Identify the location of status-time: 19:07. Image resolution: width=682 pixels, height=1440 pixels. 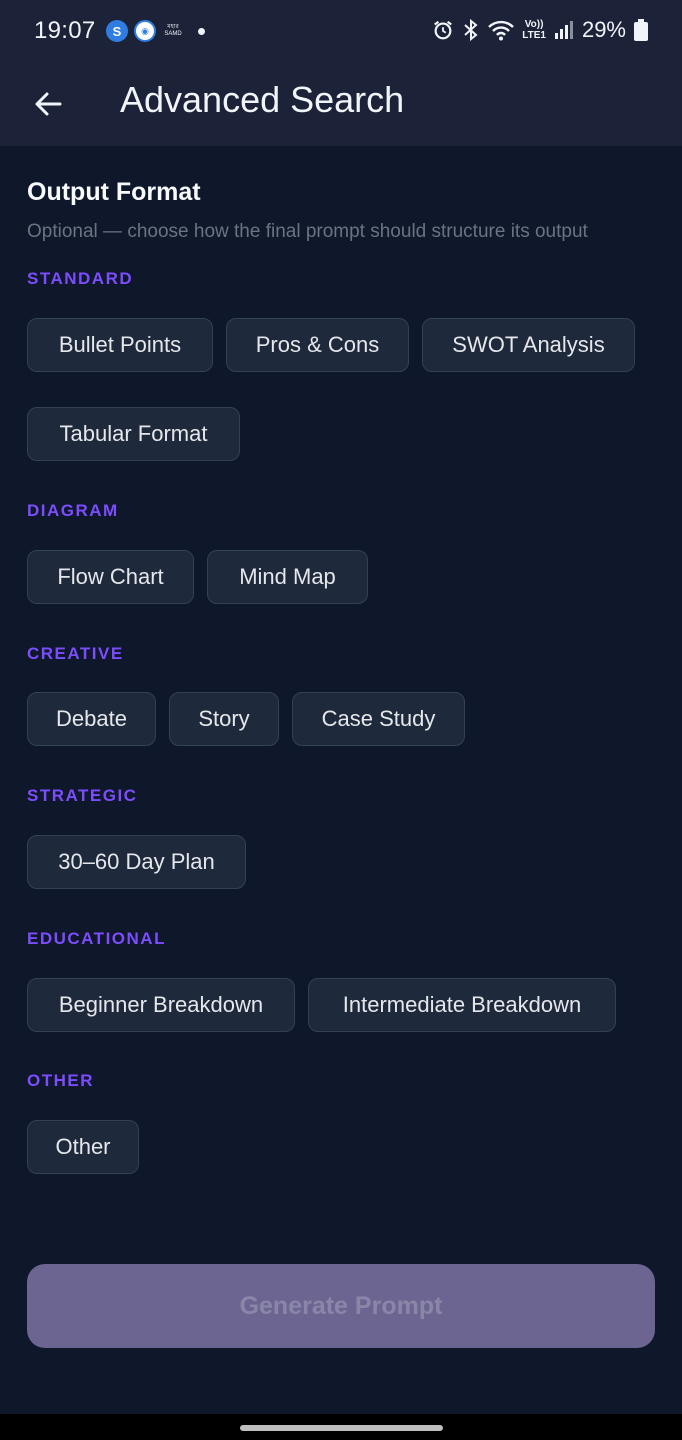
(65, 30).